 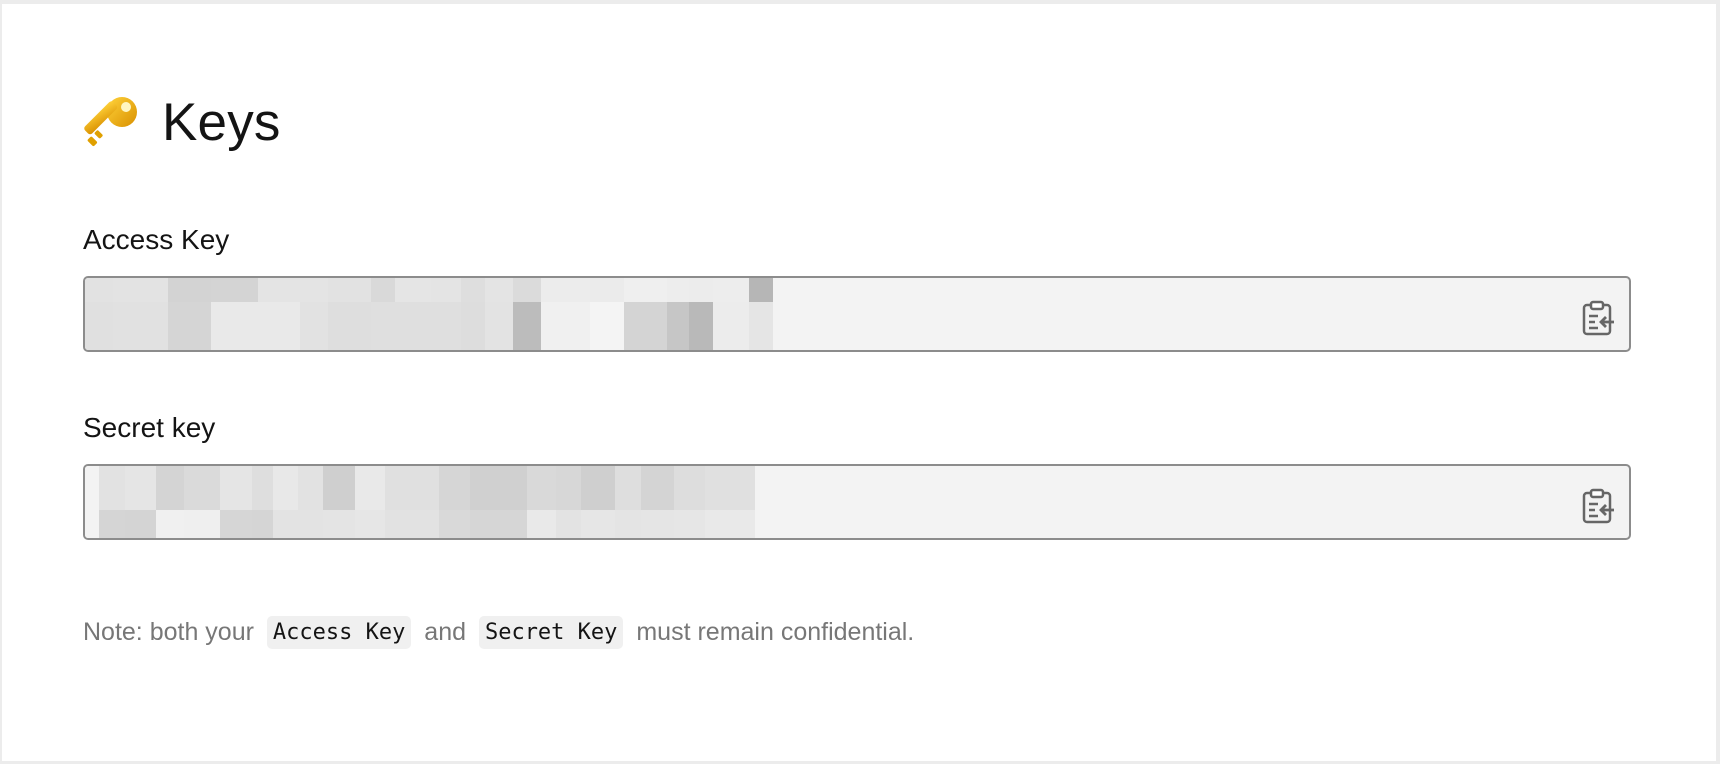 What do you see at coordinates (436, 314) in the screenshot?
I see `access-key-masked-value` at bounding box center [436, 314].